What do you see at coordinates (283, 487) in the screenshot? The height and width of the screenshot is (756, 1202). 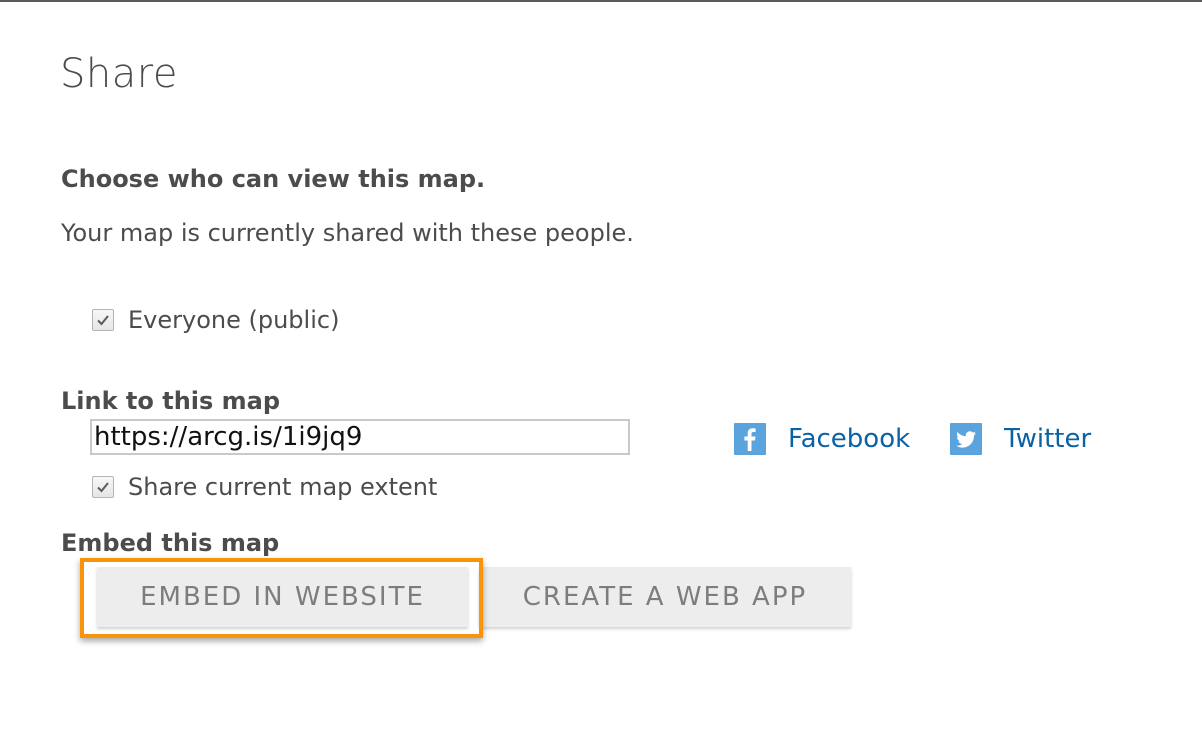 I see `share-extent-label: Share current map extent` at bounding box center [283, 487].